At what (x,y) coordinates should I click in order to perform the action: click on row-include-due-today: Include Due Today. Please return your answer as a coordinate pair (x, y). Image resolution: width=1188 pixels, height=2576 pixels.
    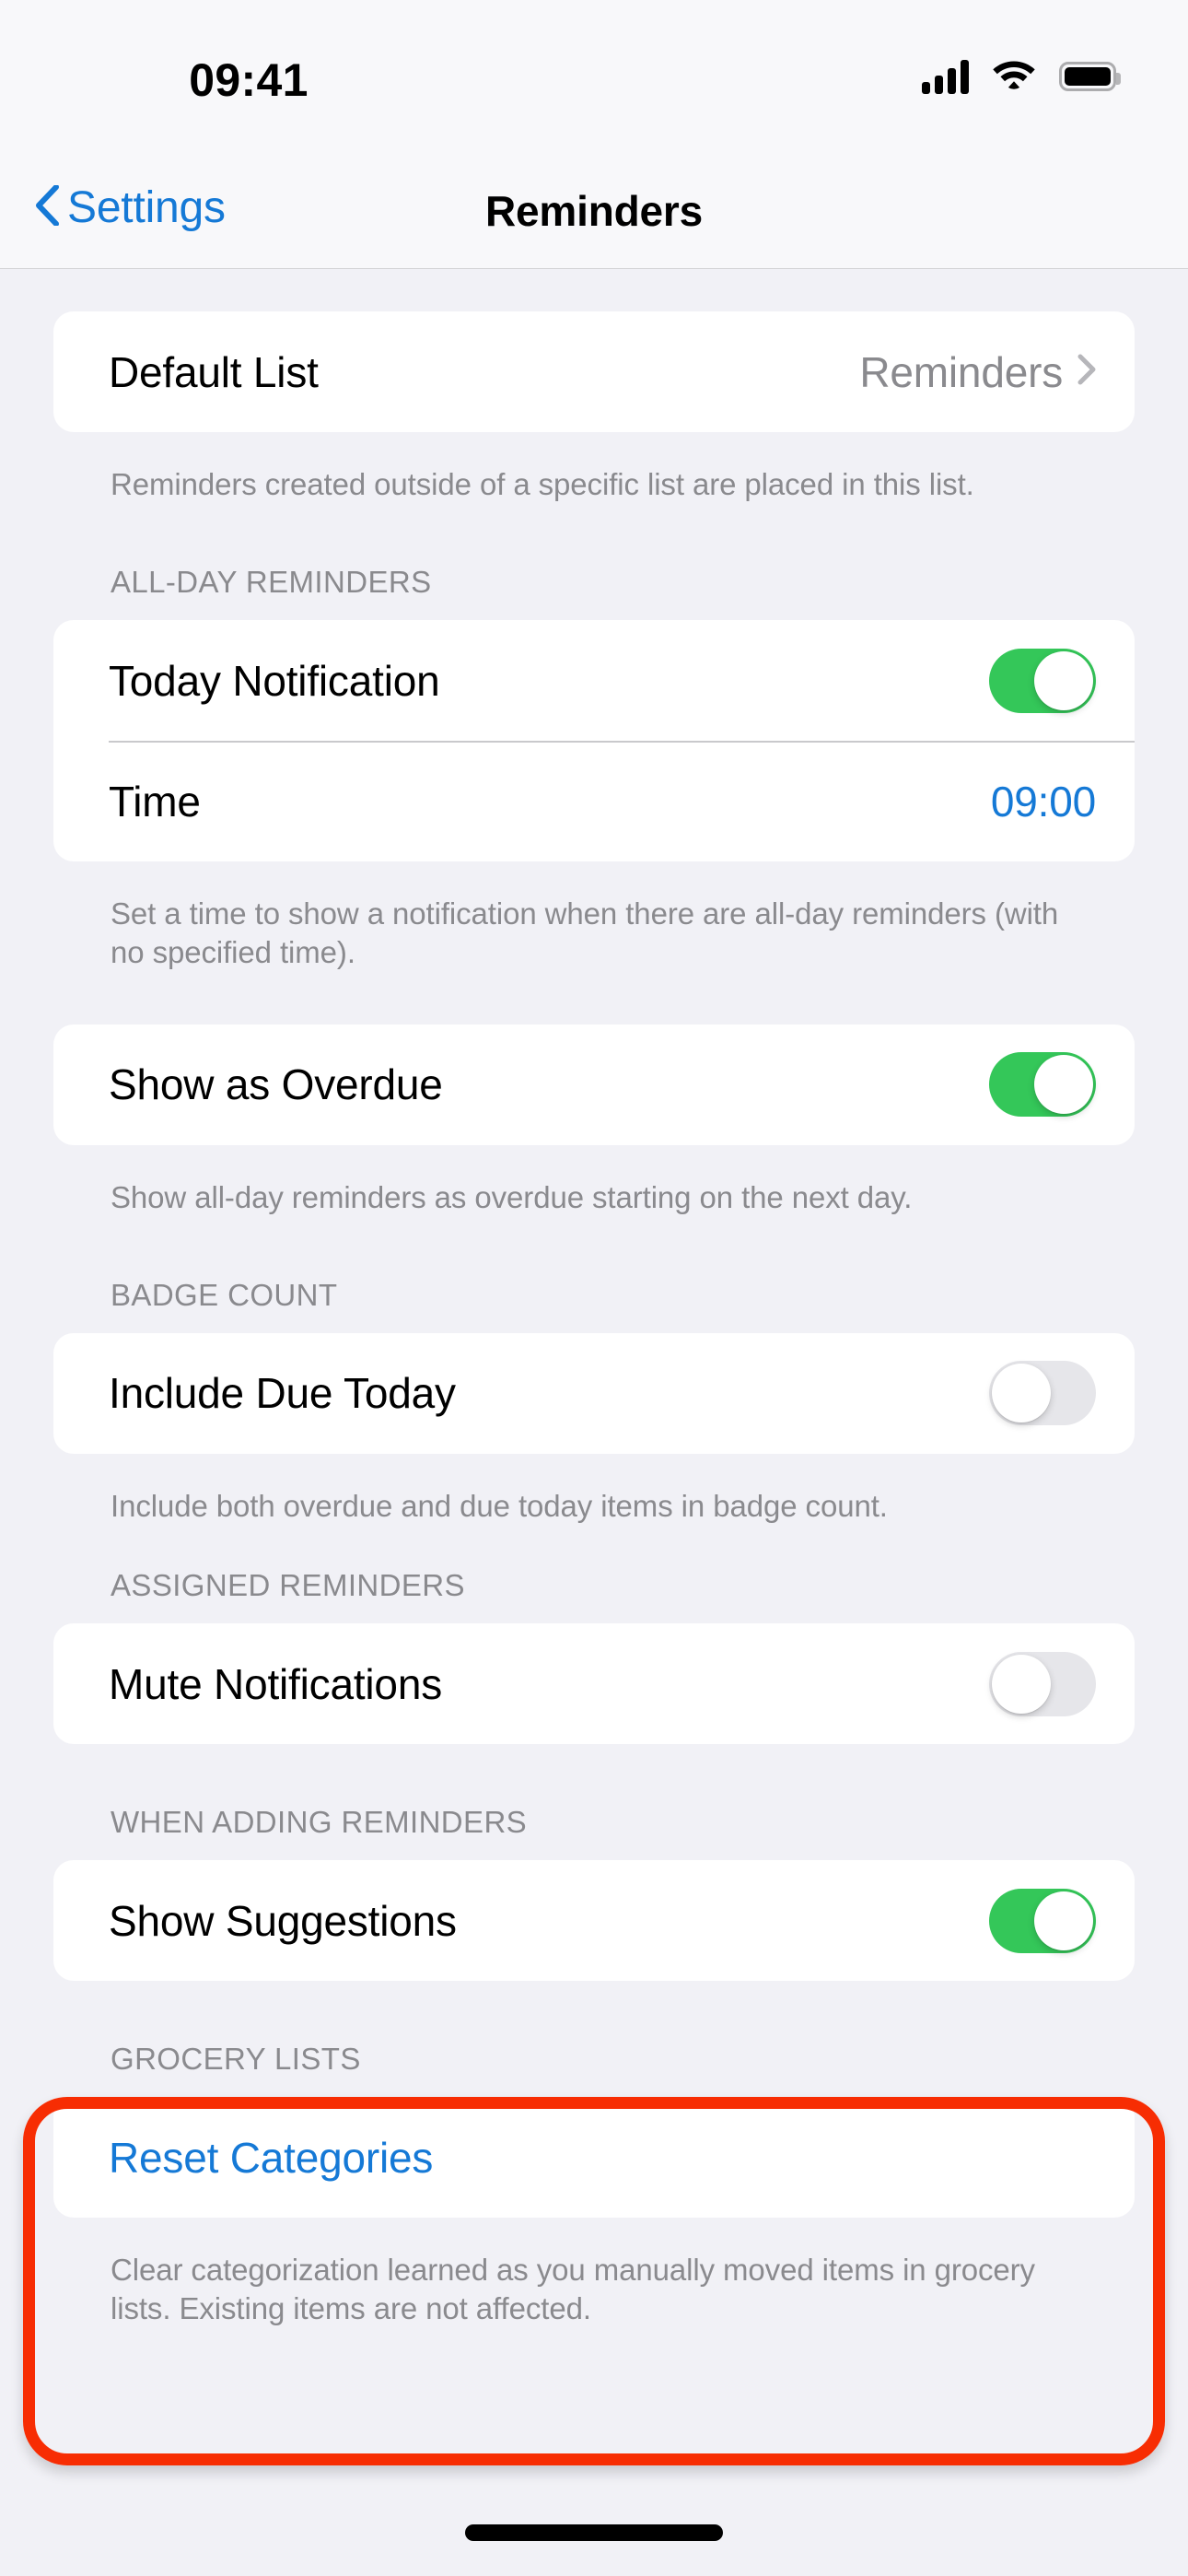
    Looking at the image, I should click on (594, 1393).